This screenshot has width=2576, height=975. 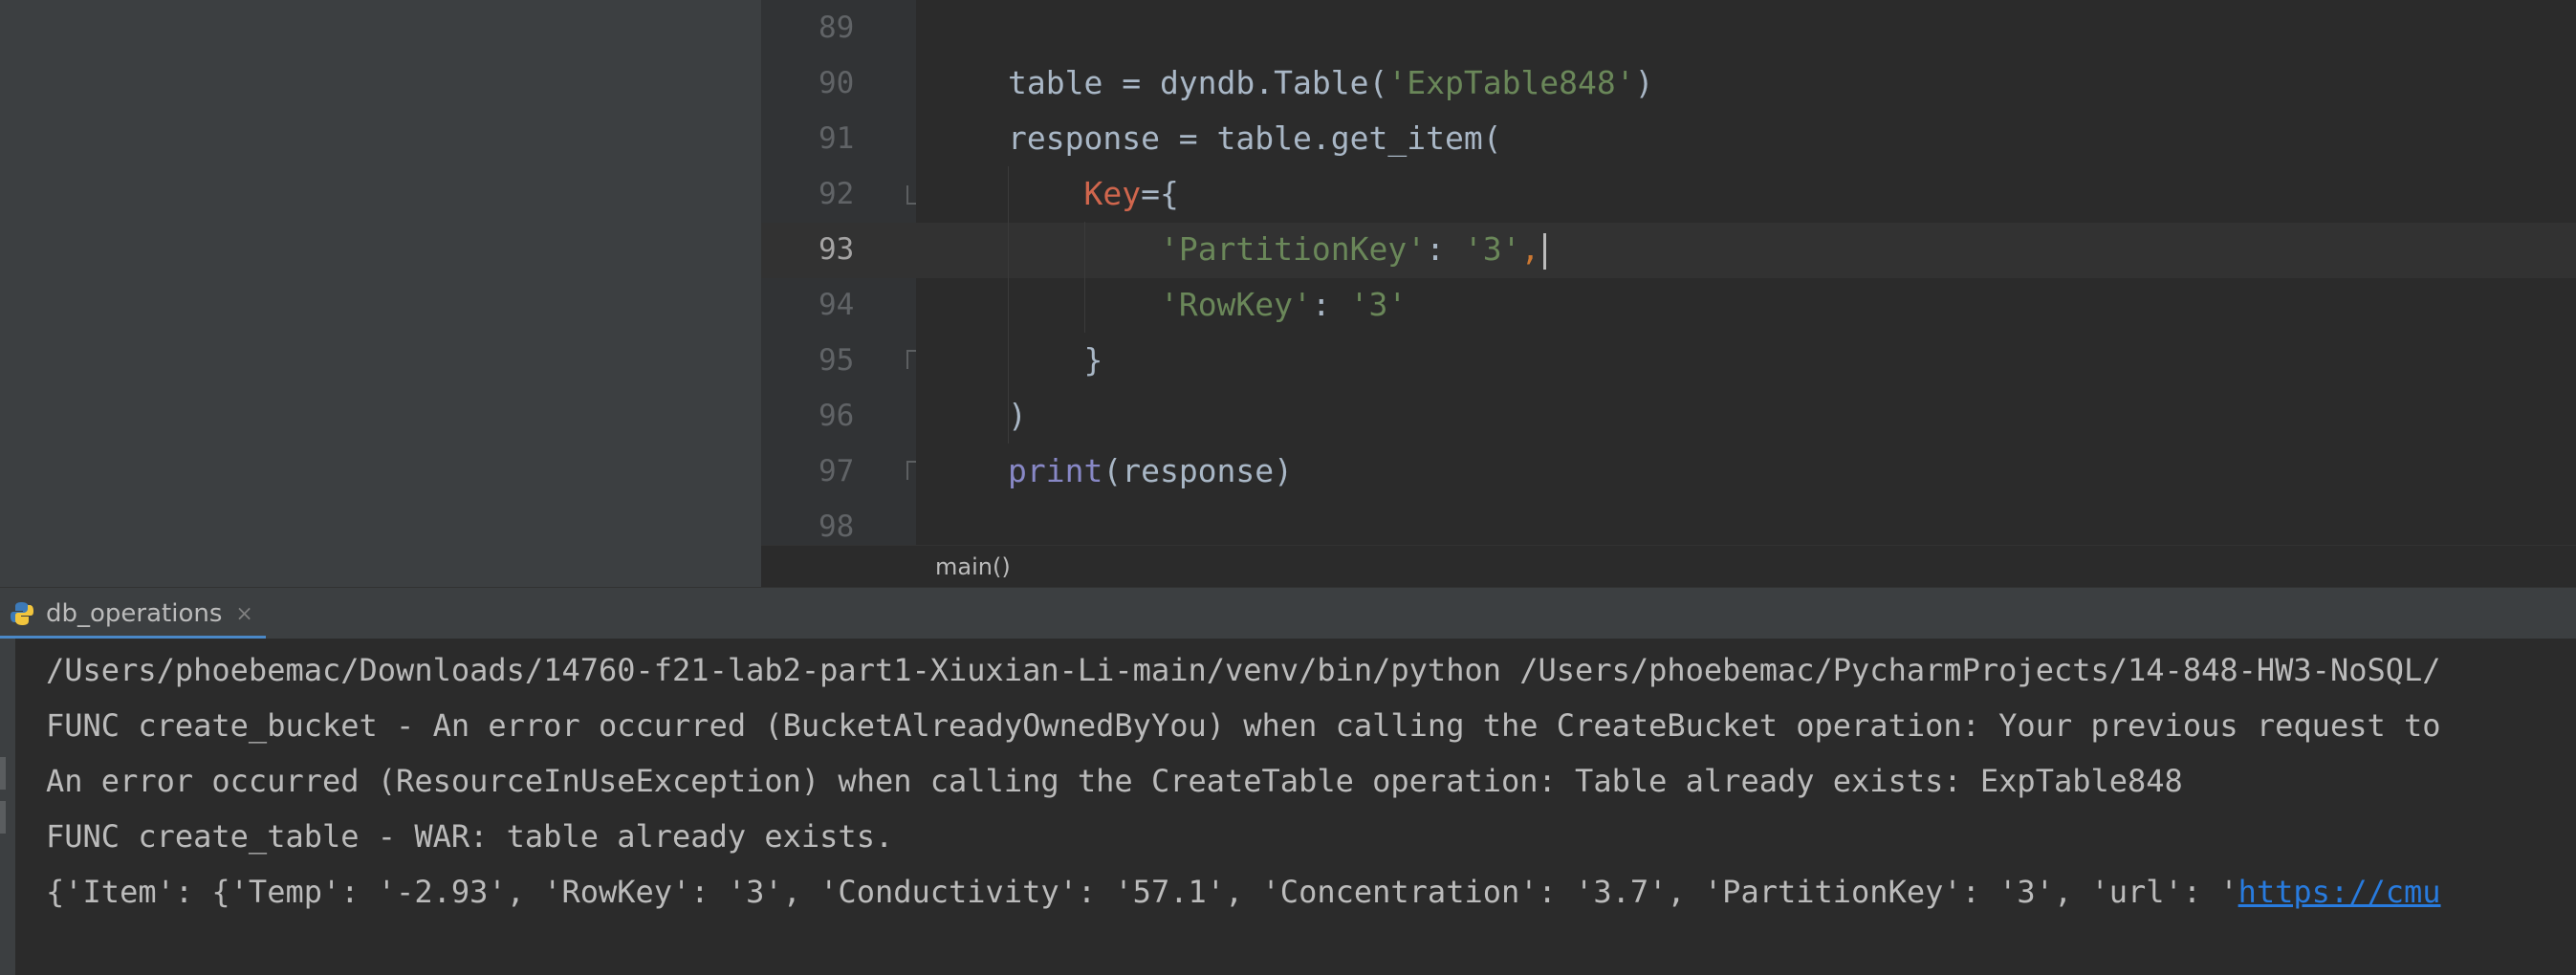 I want to click on code-text: table = dyndb.Table(, so click(x=1198, y=82).